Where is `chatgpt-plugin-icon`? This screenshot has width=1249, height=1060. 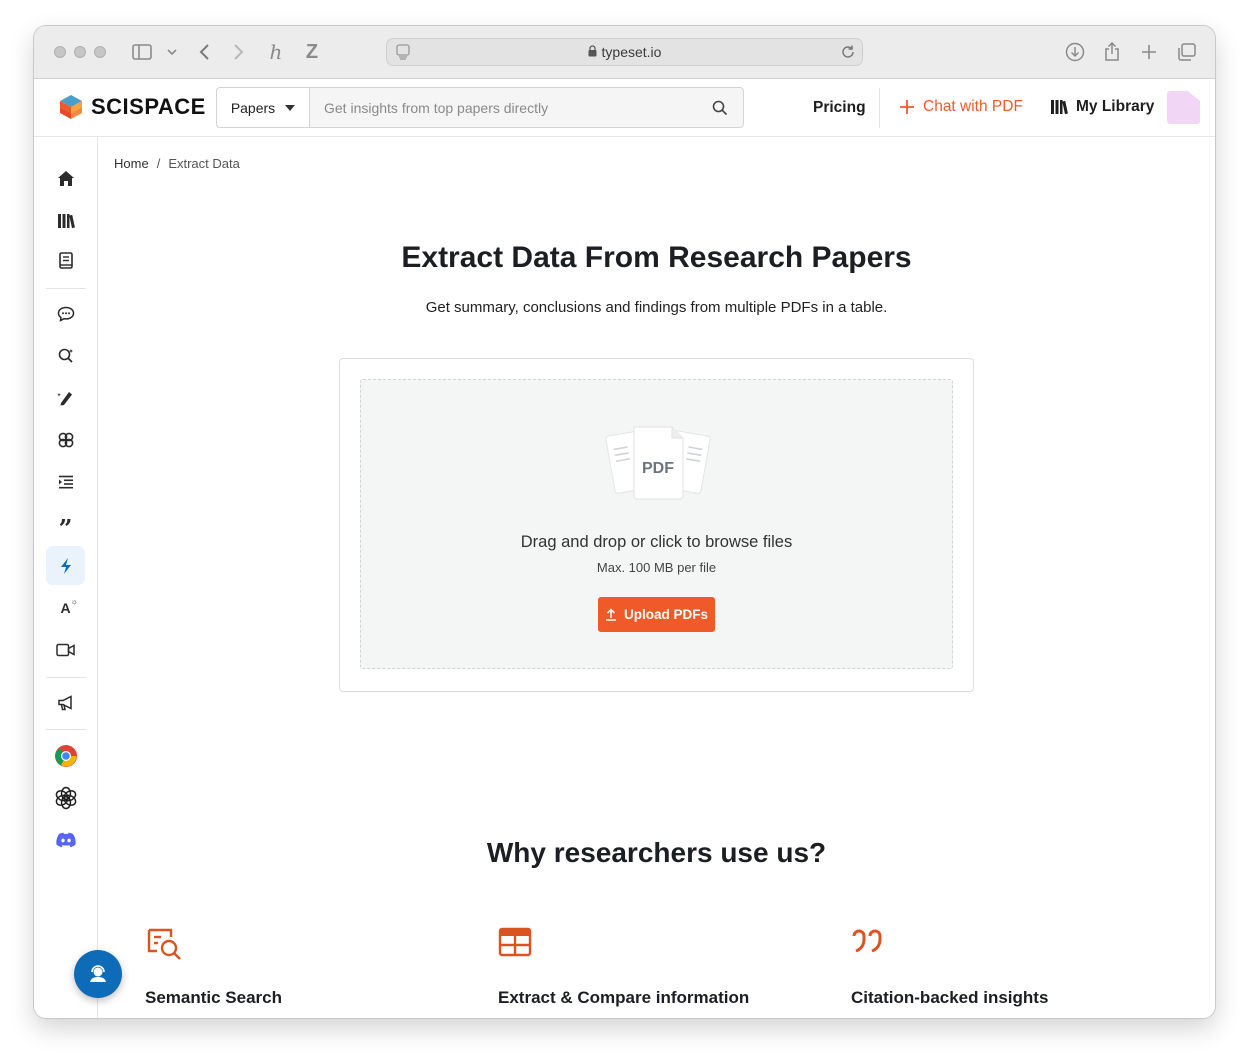
chatgpt-plugin-icon is located at coordinates (65, 797).